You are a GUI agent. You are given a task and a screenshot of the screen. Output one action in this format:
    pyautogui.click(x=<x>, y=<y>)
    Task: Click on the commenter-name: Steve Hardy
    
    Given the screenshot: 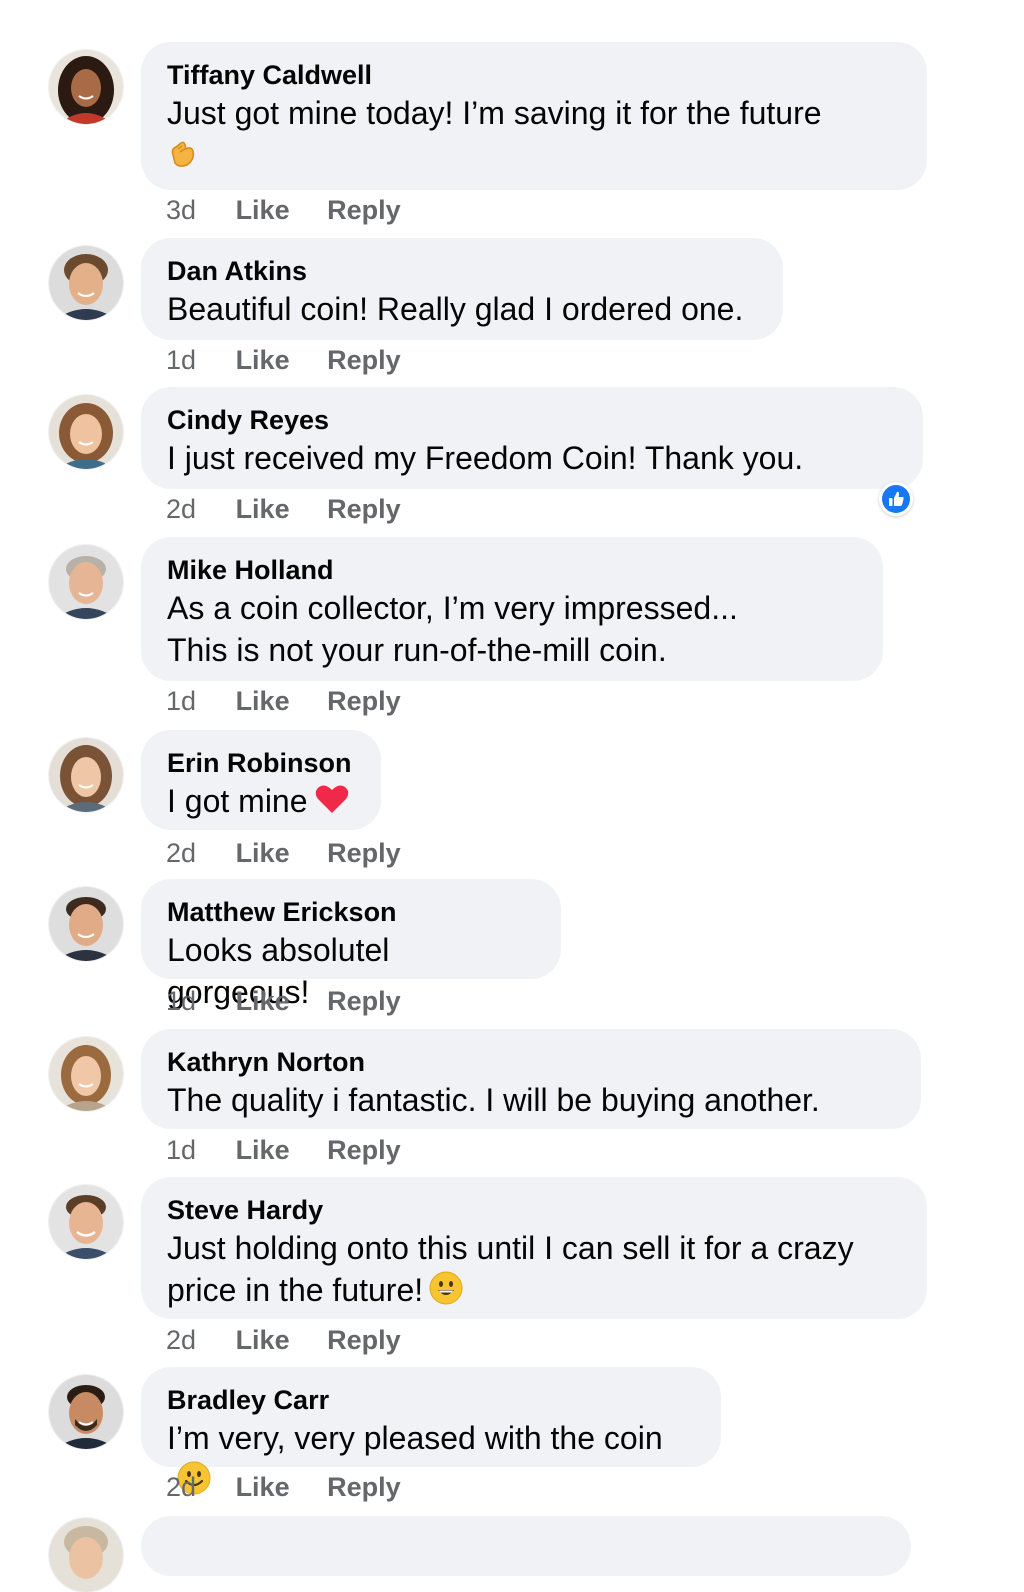 What is the action you would take?
    pyautogui.click(x=534, y=1210)
    